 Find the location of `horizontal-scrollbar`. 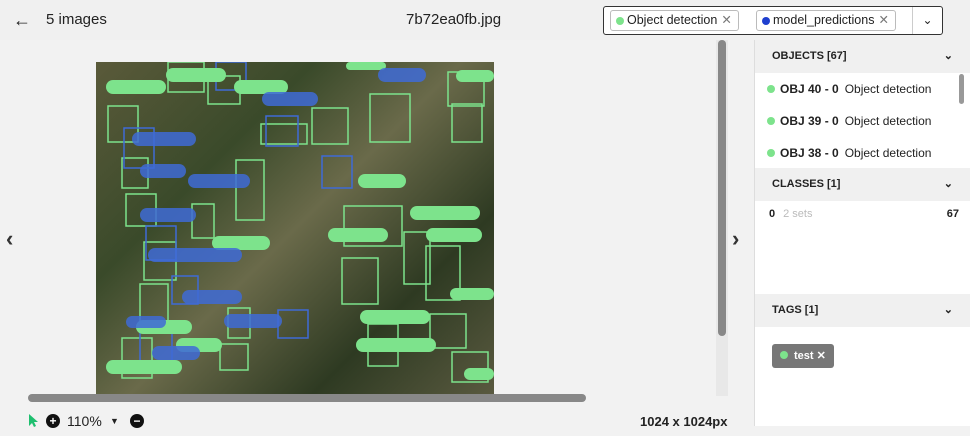

horizontal-scrollbar is located at coordinates (307, 398).